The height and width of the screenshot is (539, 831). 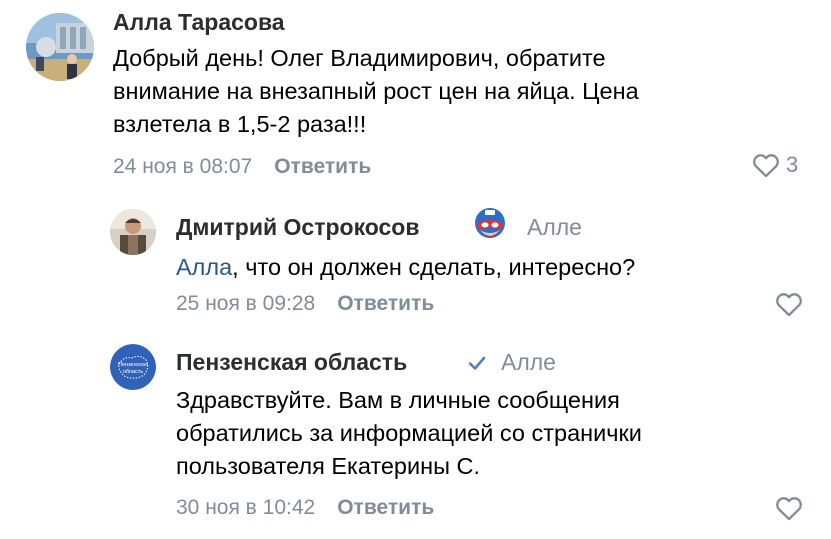 What do you see at coordinates (245, 507) in the screenshot?
I see `comment-date: 30 ноя в 10:42` at bounding box center [245, 507].